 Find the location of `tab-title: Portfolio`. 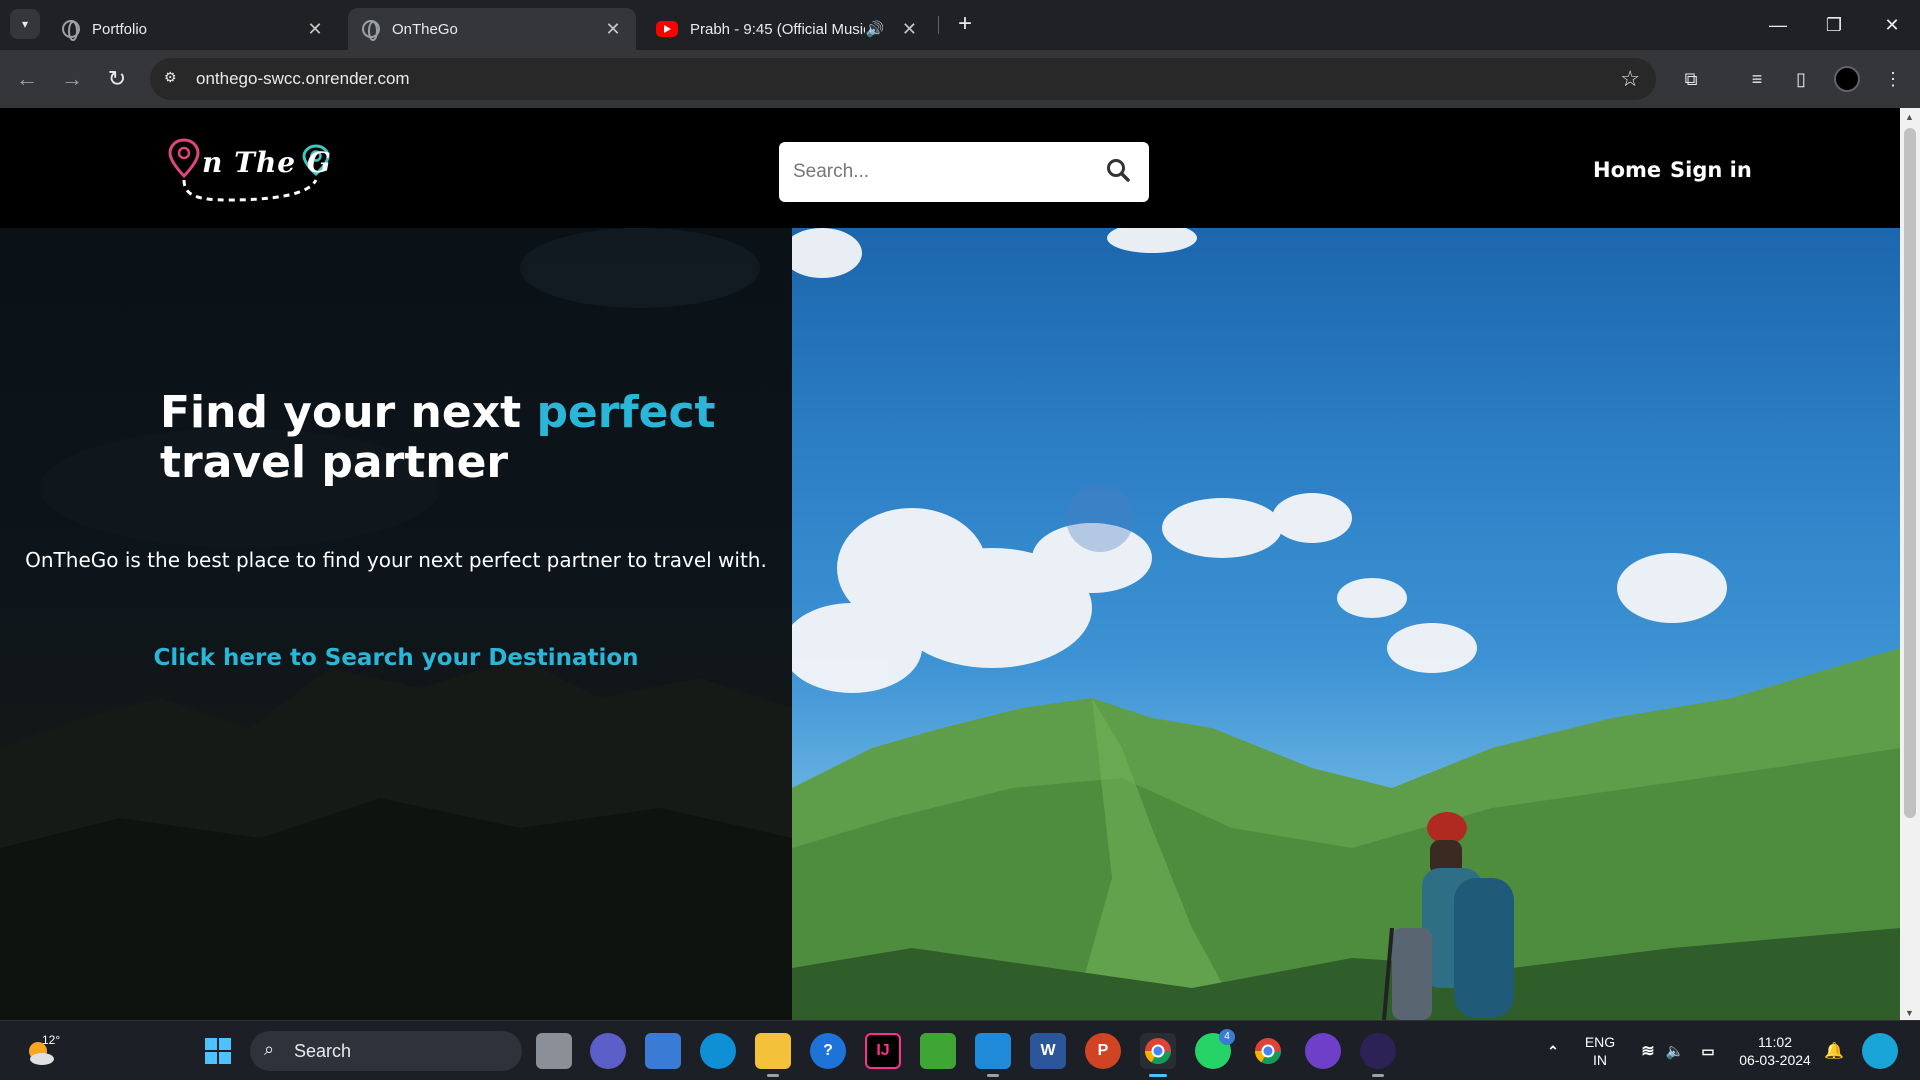

tab-title: Portfolio is located at coordinates (120, 29).